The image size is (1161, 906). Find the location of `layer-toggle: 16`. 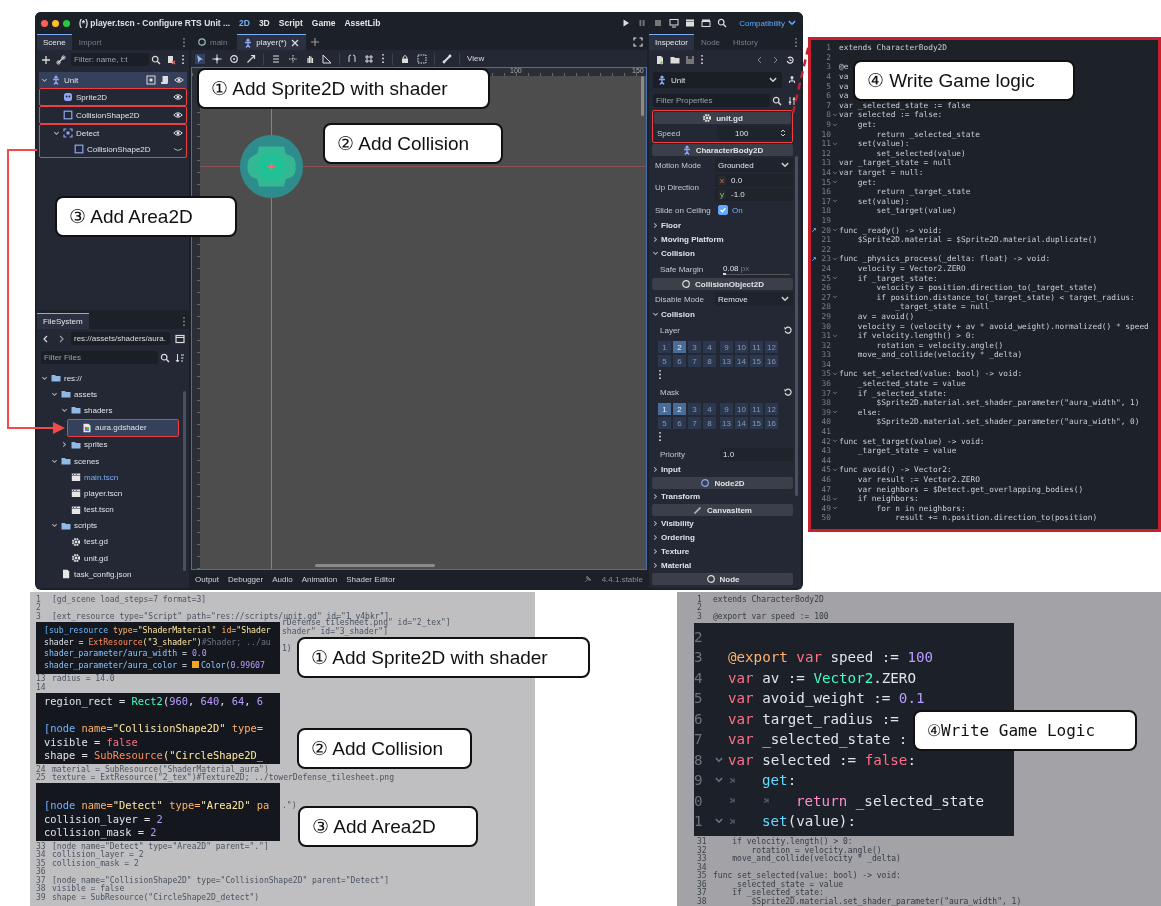

layer-toggle: 16 is located at coordinates (771, 361).